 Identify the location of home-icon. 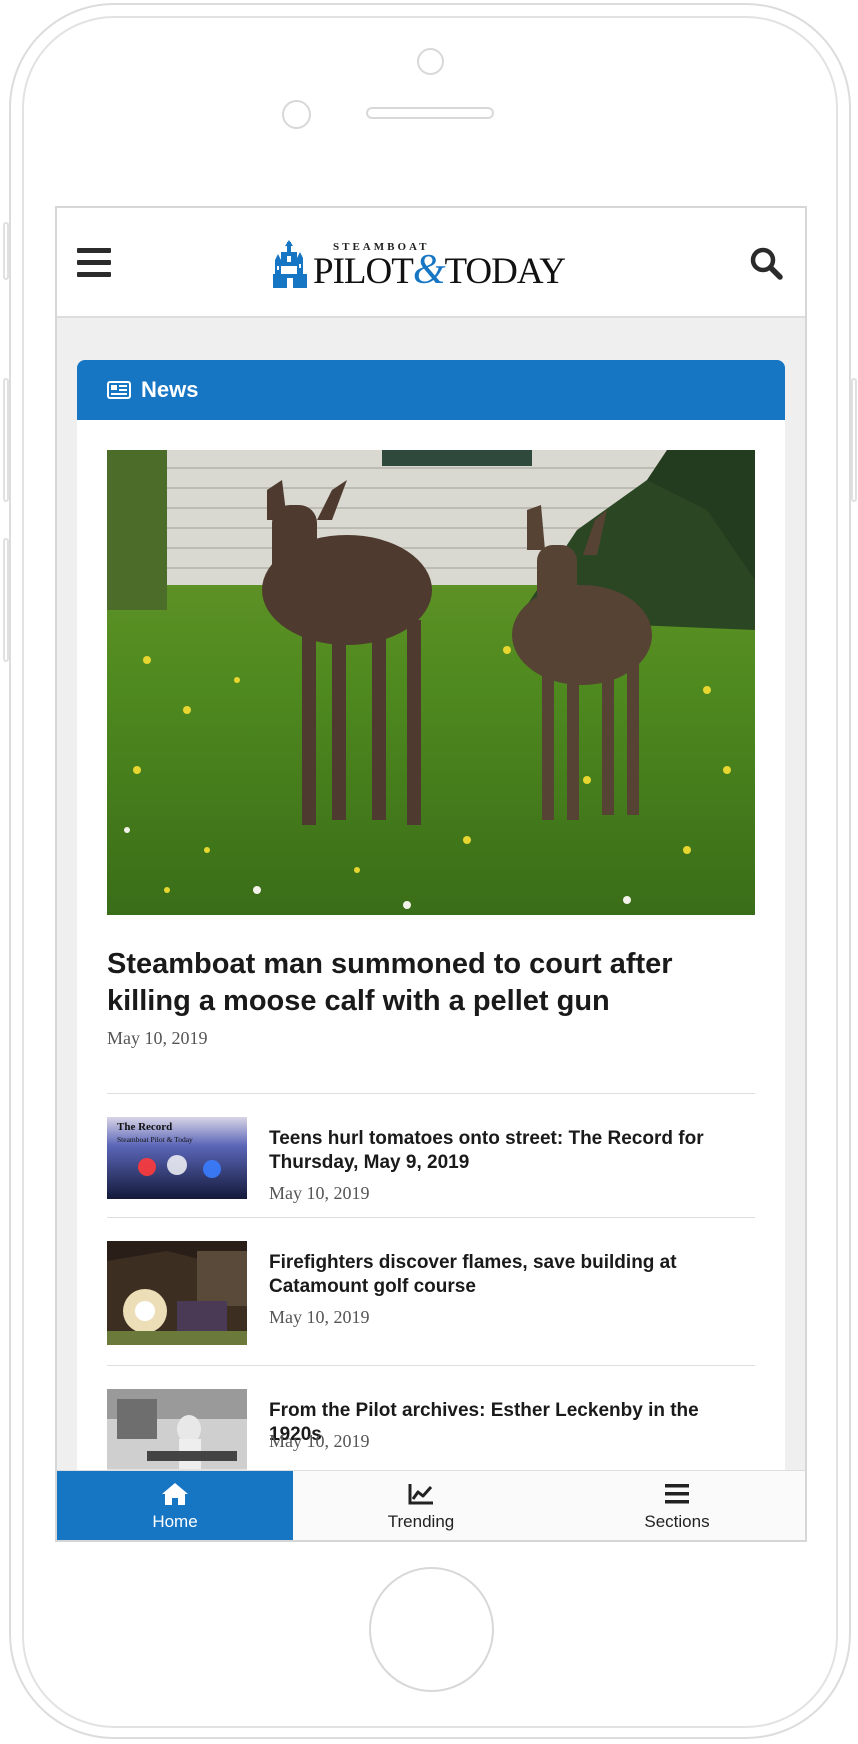
(175, 1494).